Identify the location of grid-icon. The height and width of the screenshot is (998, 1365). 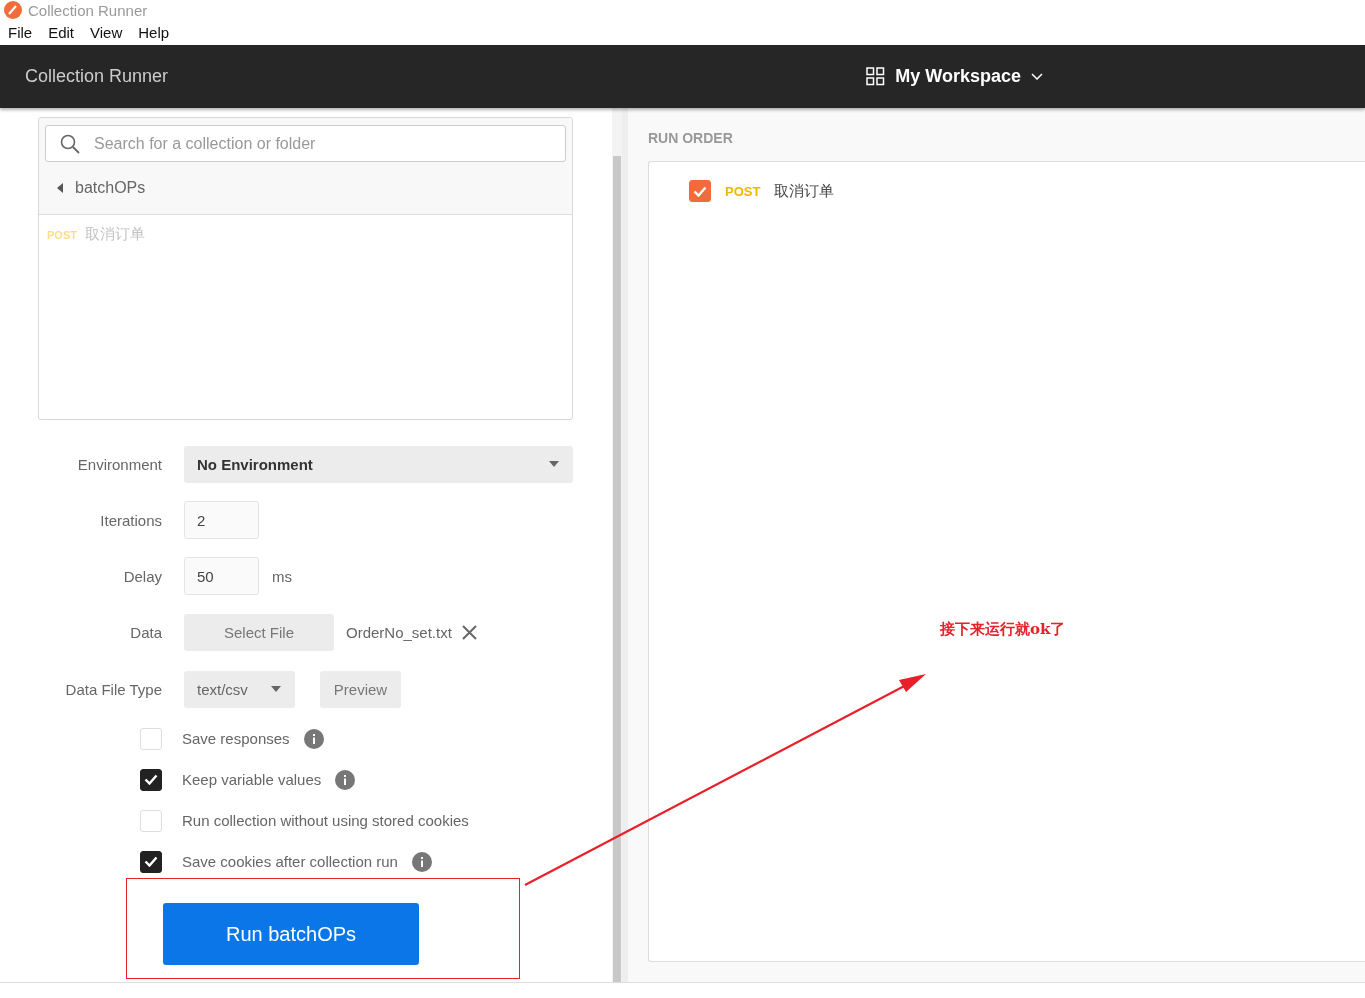
(876, 76).